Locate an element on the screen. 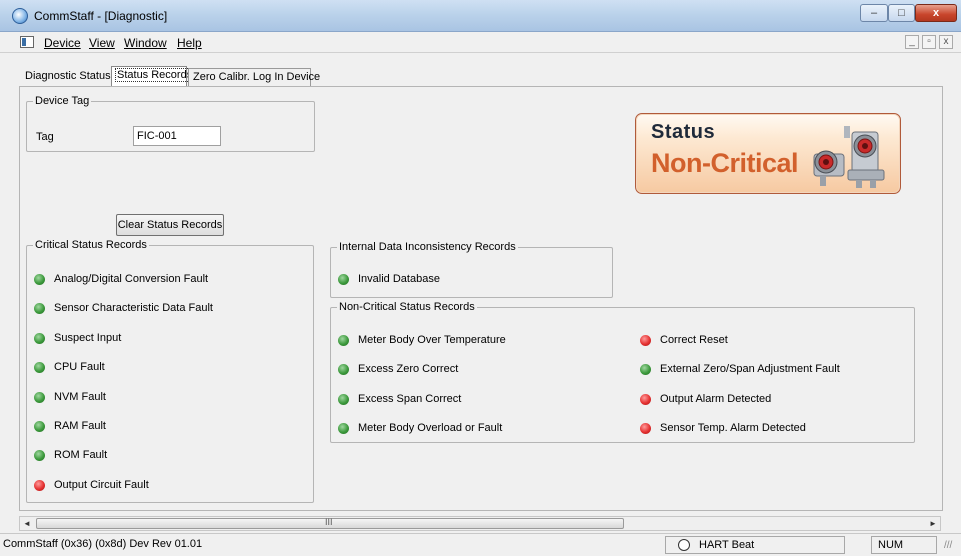 Image resolution: width=961 pixels, height=556 pixels. menu-view: View is located at coordinates (102, 43).